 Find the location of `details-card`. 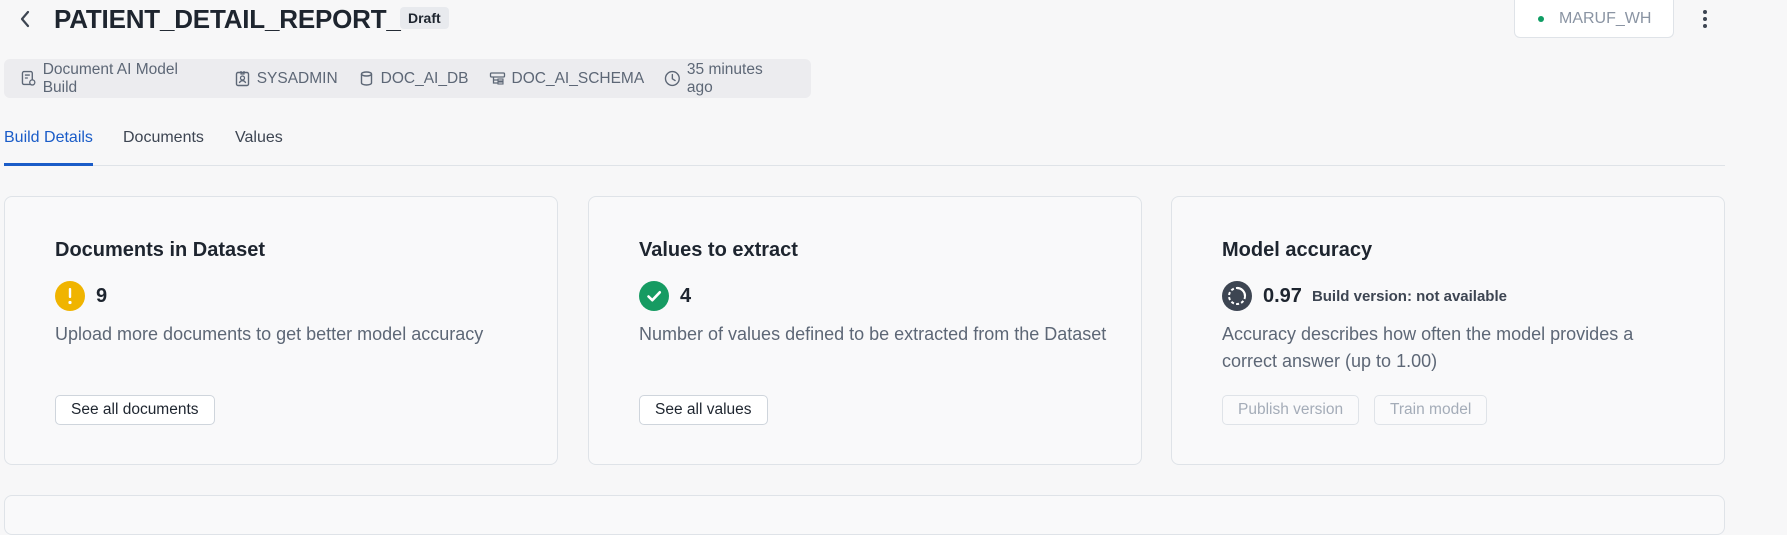

details-card is located at coordinates (864, 515).